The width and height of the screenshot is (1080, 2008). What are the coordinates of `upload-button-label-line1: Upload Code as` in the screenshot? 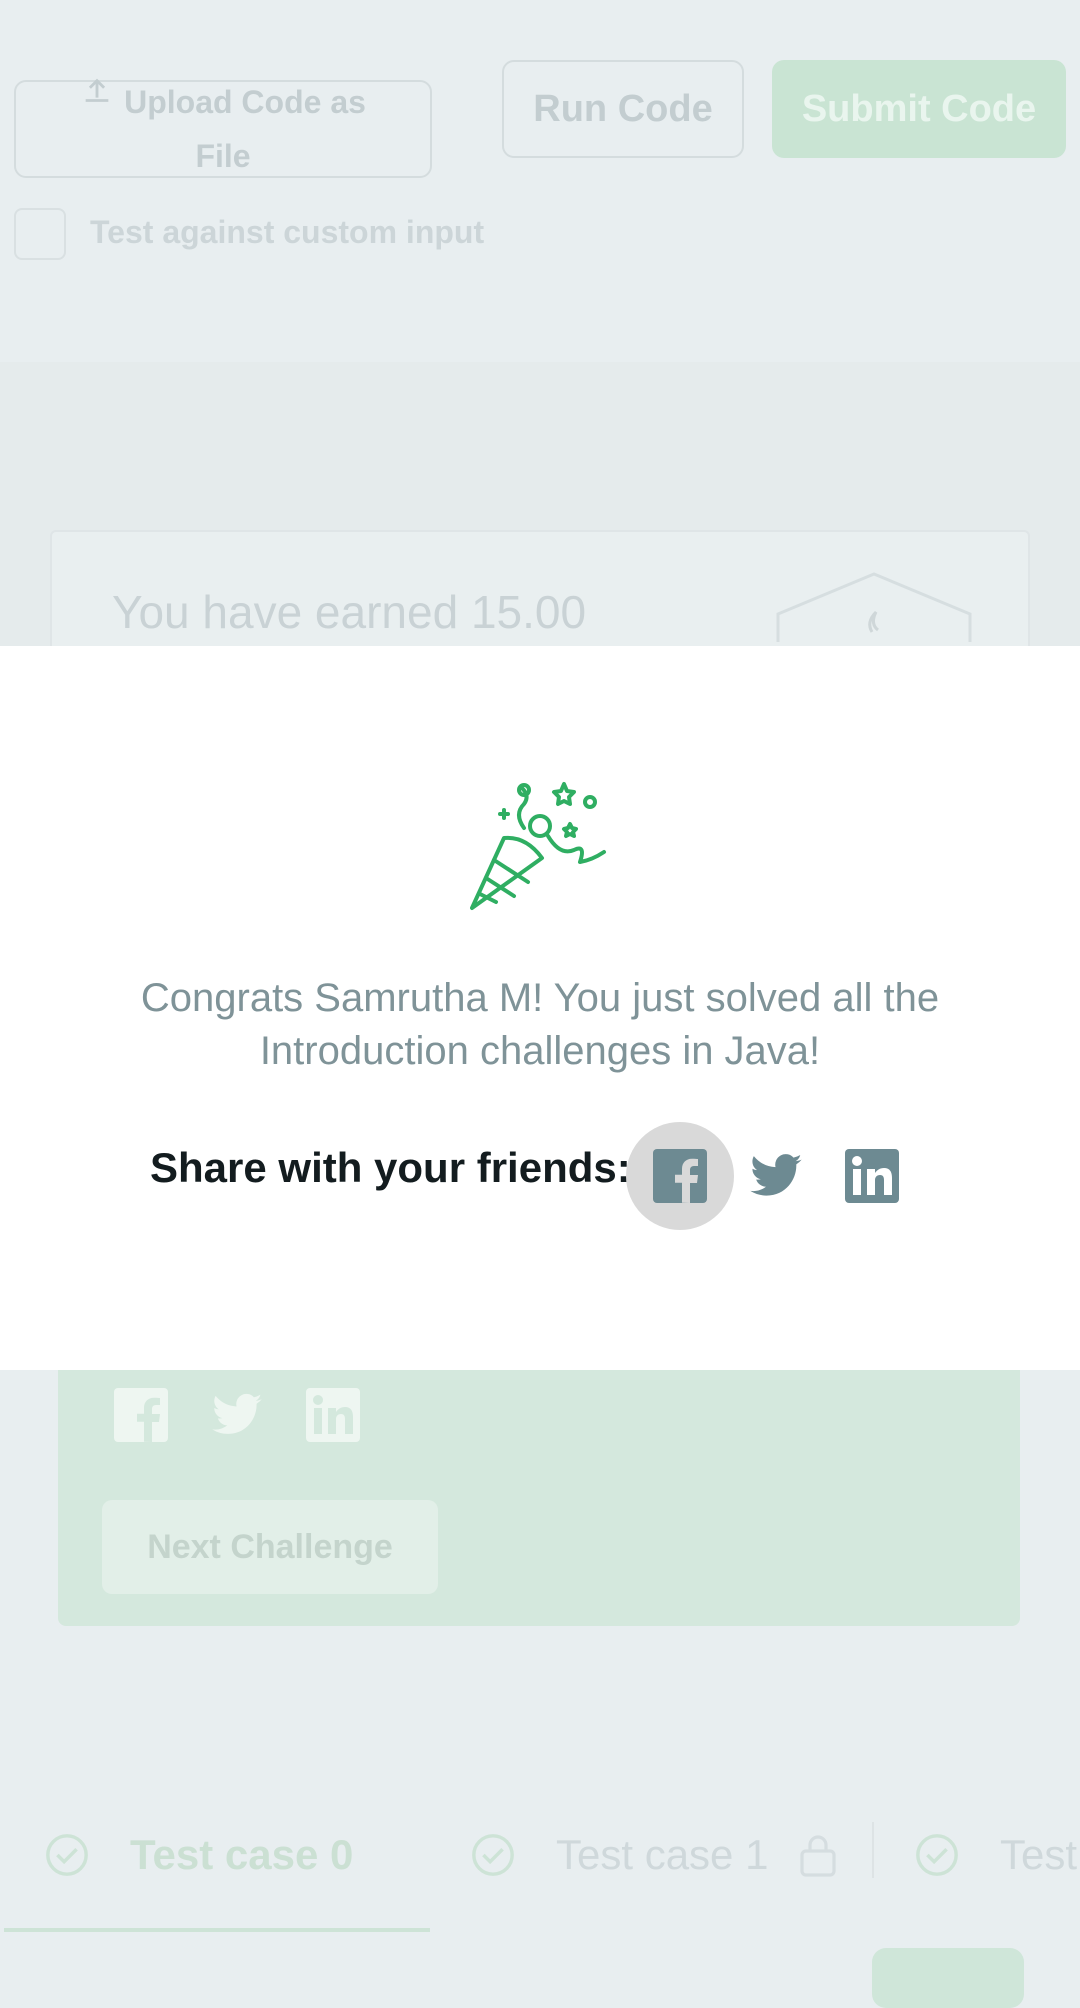 It's located at (245, 102).